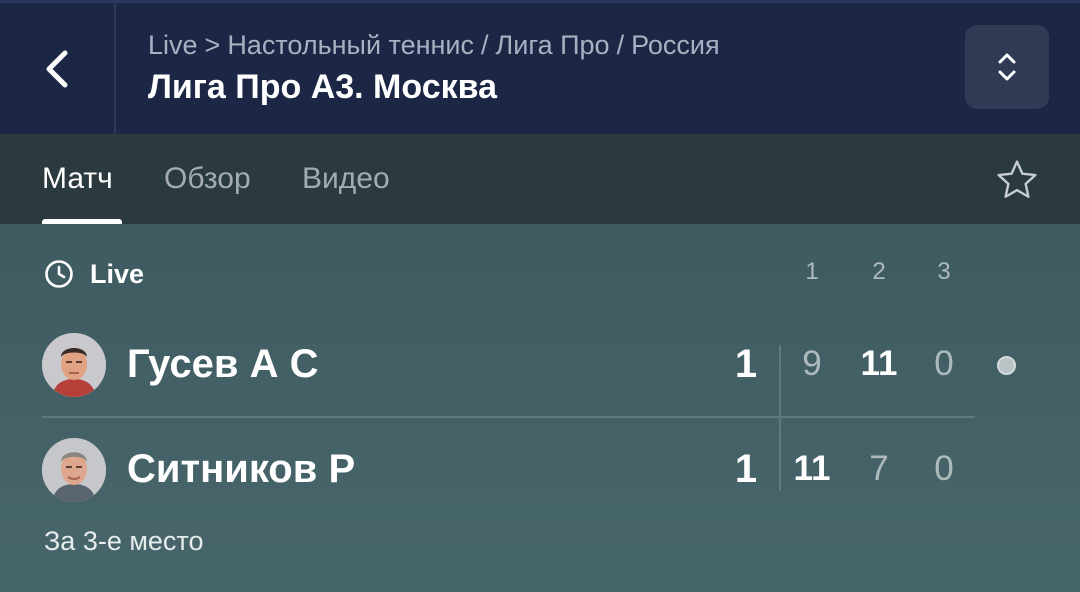 The height and width of the screenshot is (592, 1080). I want to click on page-title: Лига Про А3. Москва, so click(322, 87).